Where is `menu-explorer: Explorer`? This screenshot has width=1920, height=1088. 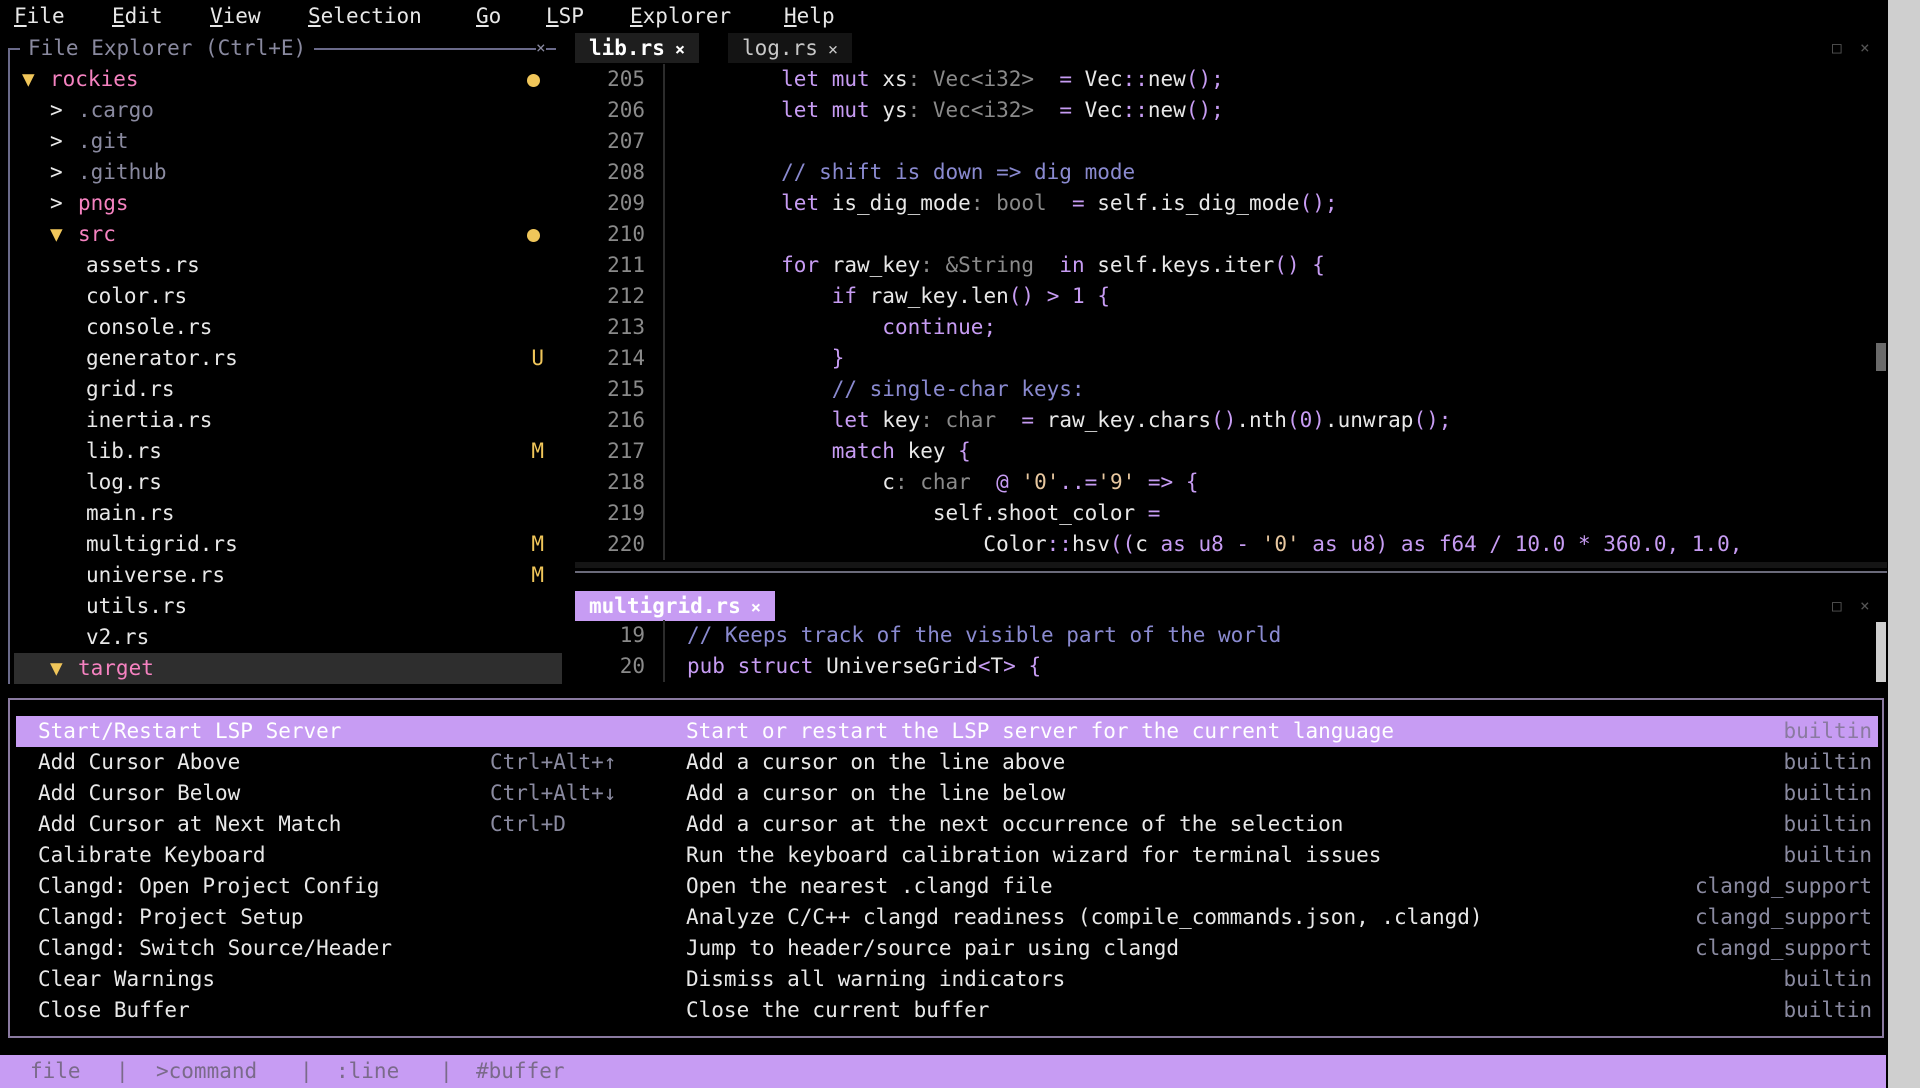 menu-explorer: Explorer is located at coordinates (680, 16).